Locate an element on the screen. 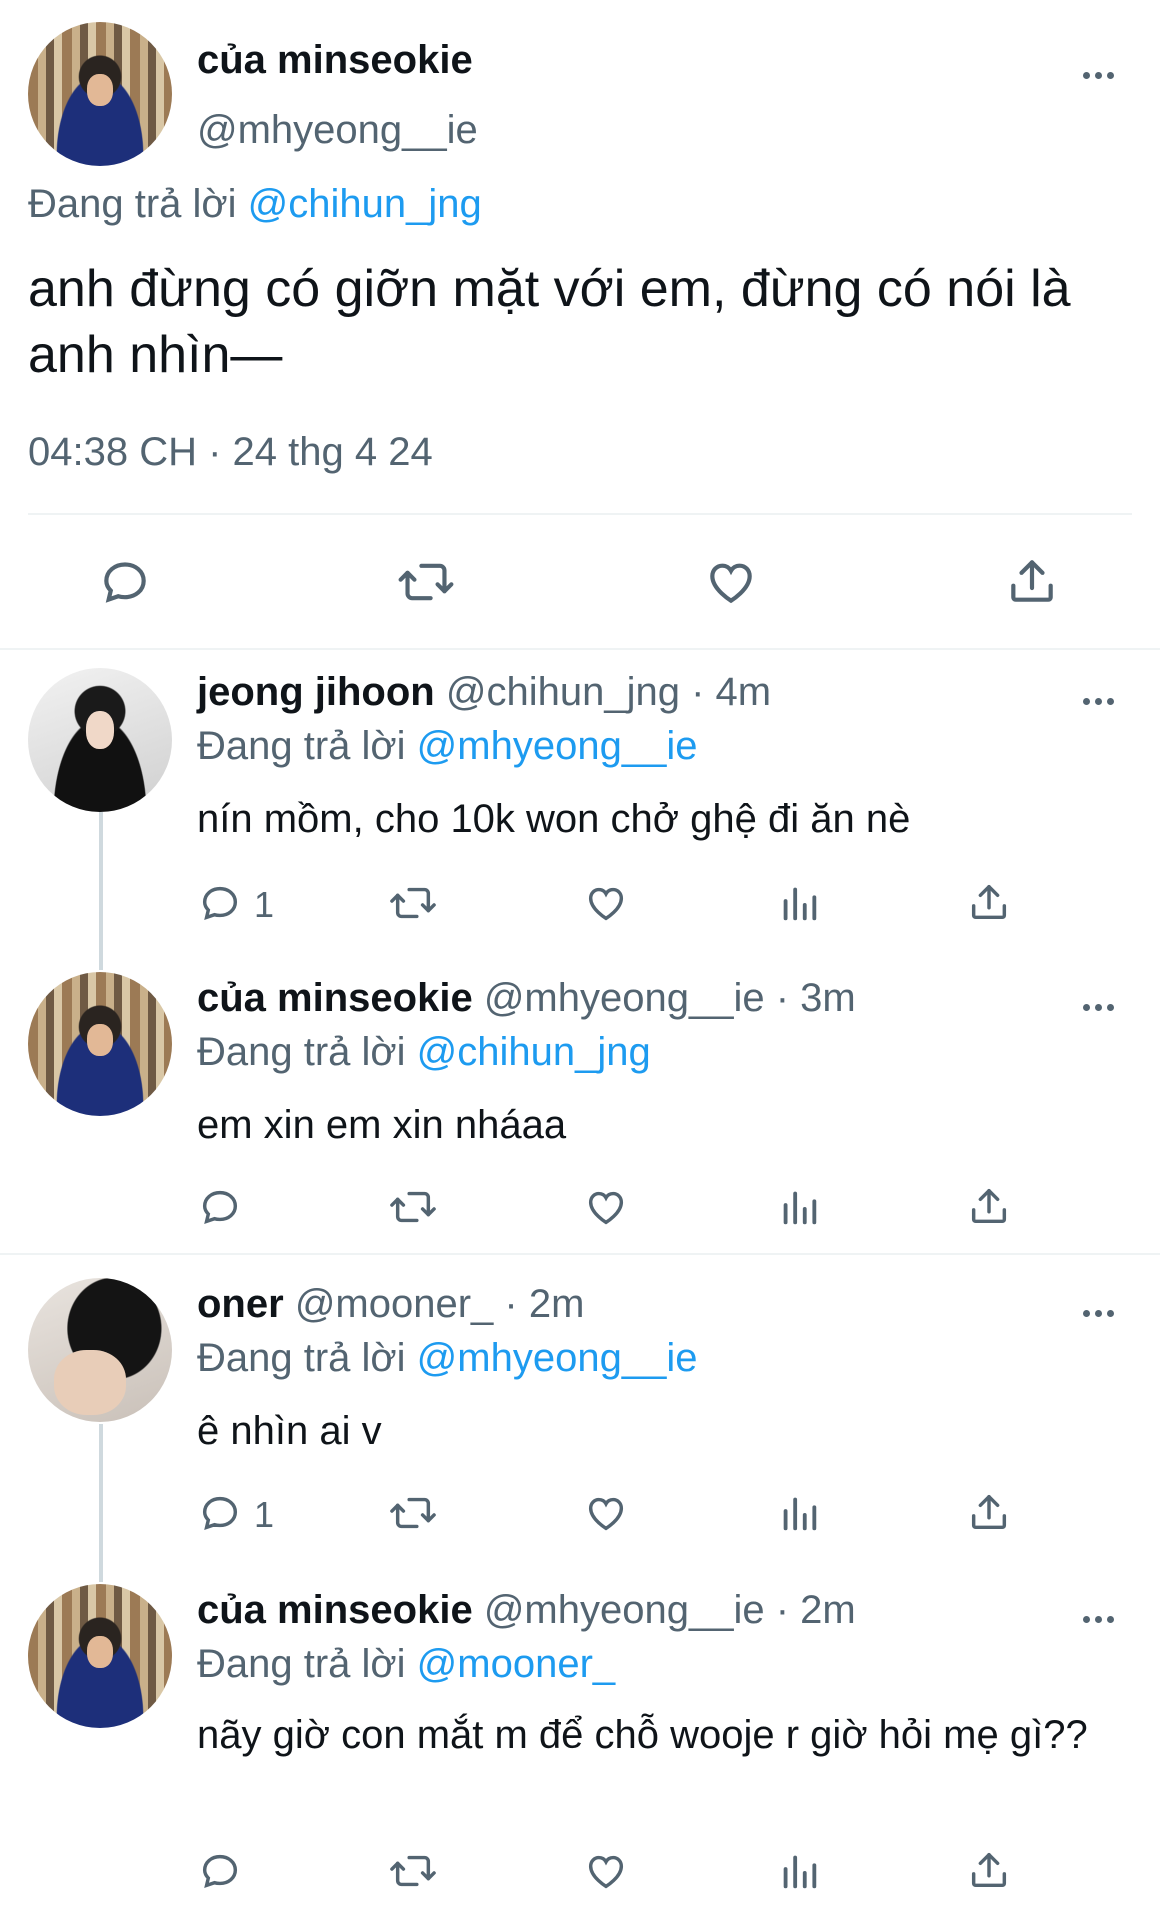  handle-time: @chihun_jng · 4m is located at coordinates (608, 692).